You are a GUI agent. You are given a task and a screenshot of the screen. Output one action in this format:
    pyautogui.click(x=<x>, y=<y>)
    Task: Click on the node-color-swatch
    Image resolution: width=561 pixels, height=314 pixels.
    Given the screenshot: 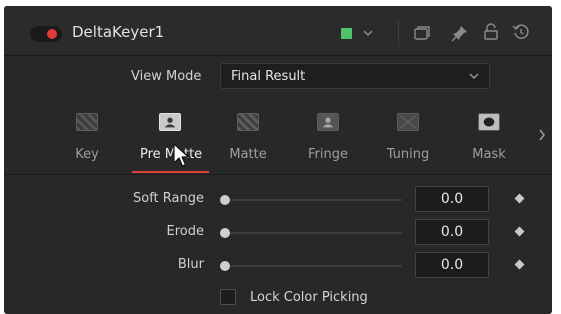 What is the action you would take?
    pyautogui.click(x=346, y=33)
    